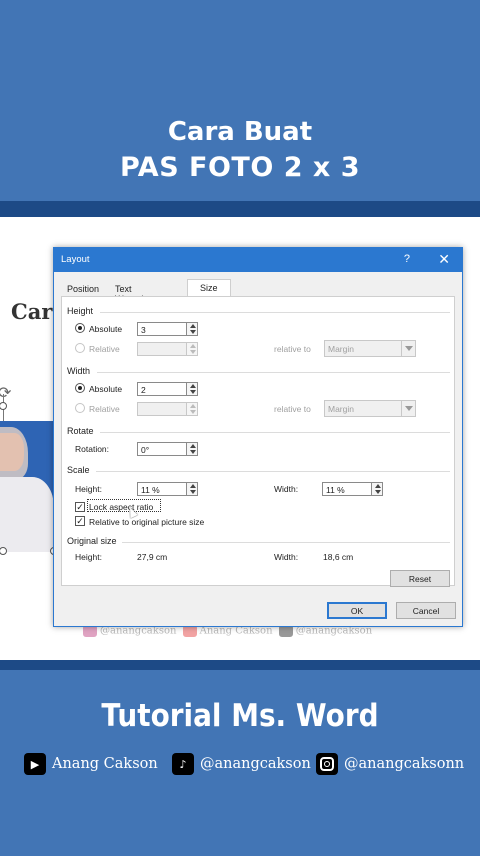  I want to click on instagram-handle: @anangcaksonn, so click(404, 764).